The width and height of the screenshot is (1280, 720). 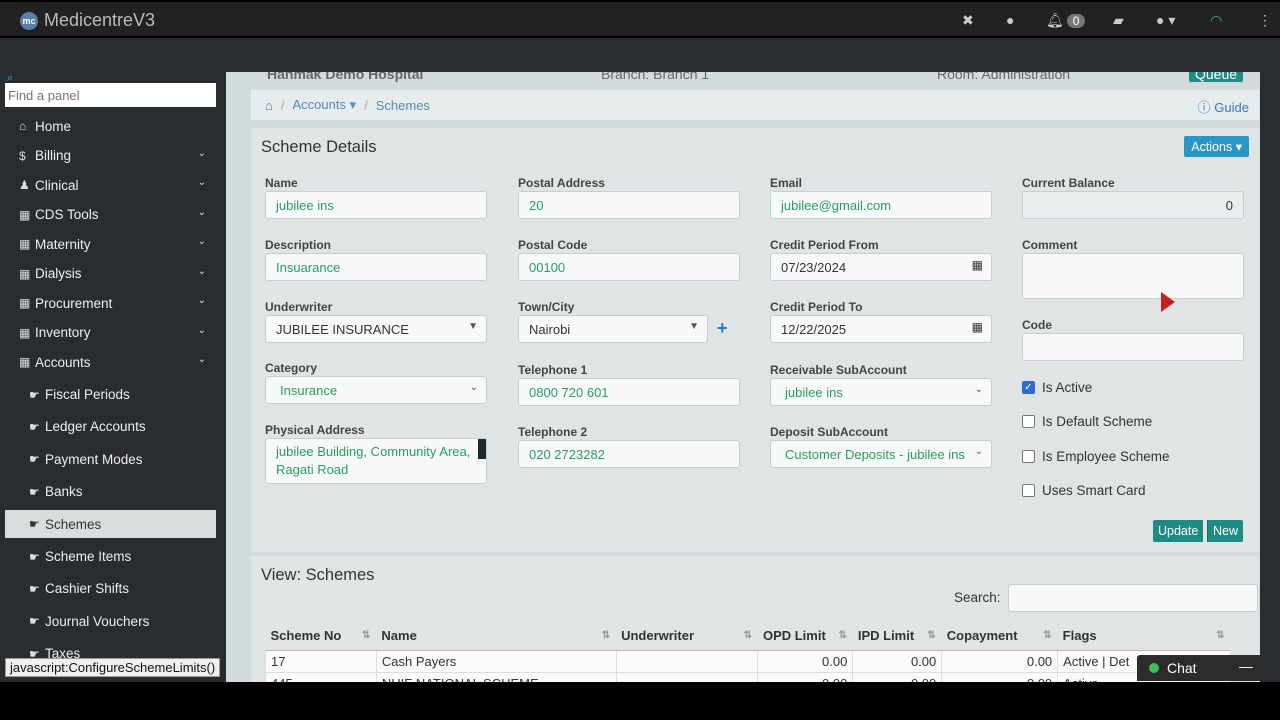 What do you see at coordinates (376, 390) in the screenshot?
I see `category-select: Insurance ⌄` at bounding box center [376, 390].